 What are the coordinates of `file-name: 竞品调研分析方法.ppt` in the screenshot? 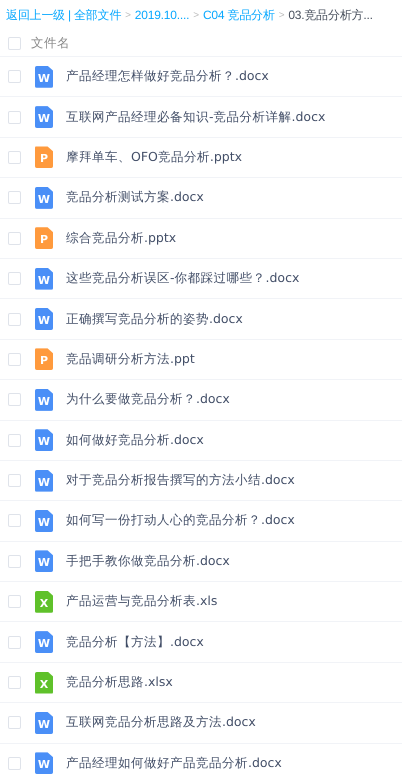 It's located at (130, 359).